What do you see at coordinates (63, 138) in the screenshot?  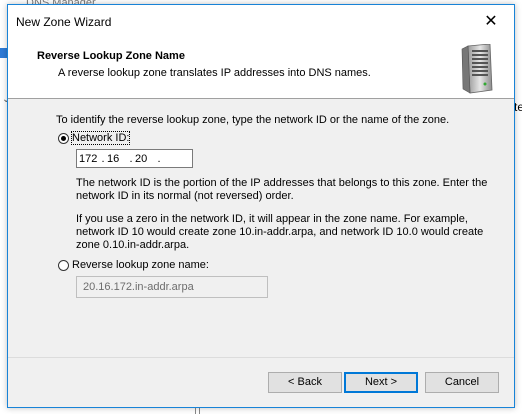 I see `radio-button-selected` at bounding box center [63, 138].